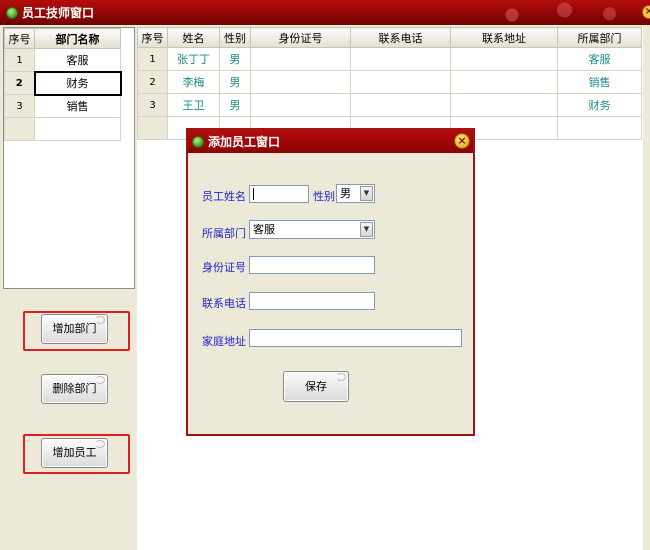 The width and height of the screenshot is (650, 550). I want to click on phone-input, so click(312, 301).